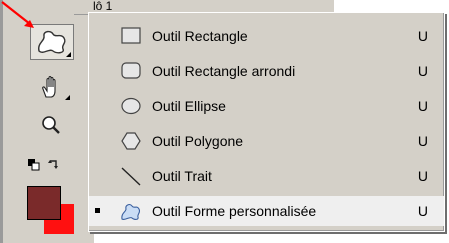 The height and width of the screenshot is (243, 449). Describe the element at coordinates (131, 212) in the screenshot. I see `custom-shape-icon` at that location.